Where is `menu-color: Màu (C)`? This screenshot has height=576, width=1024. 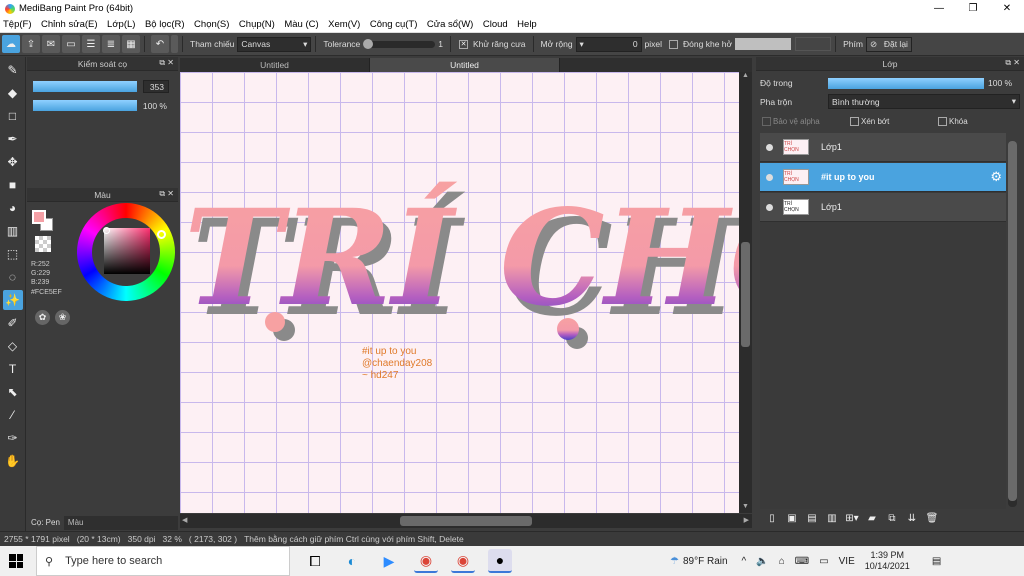 menu-color: Màu (C) is located at coordinates (301, 24).